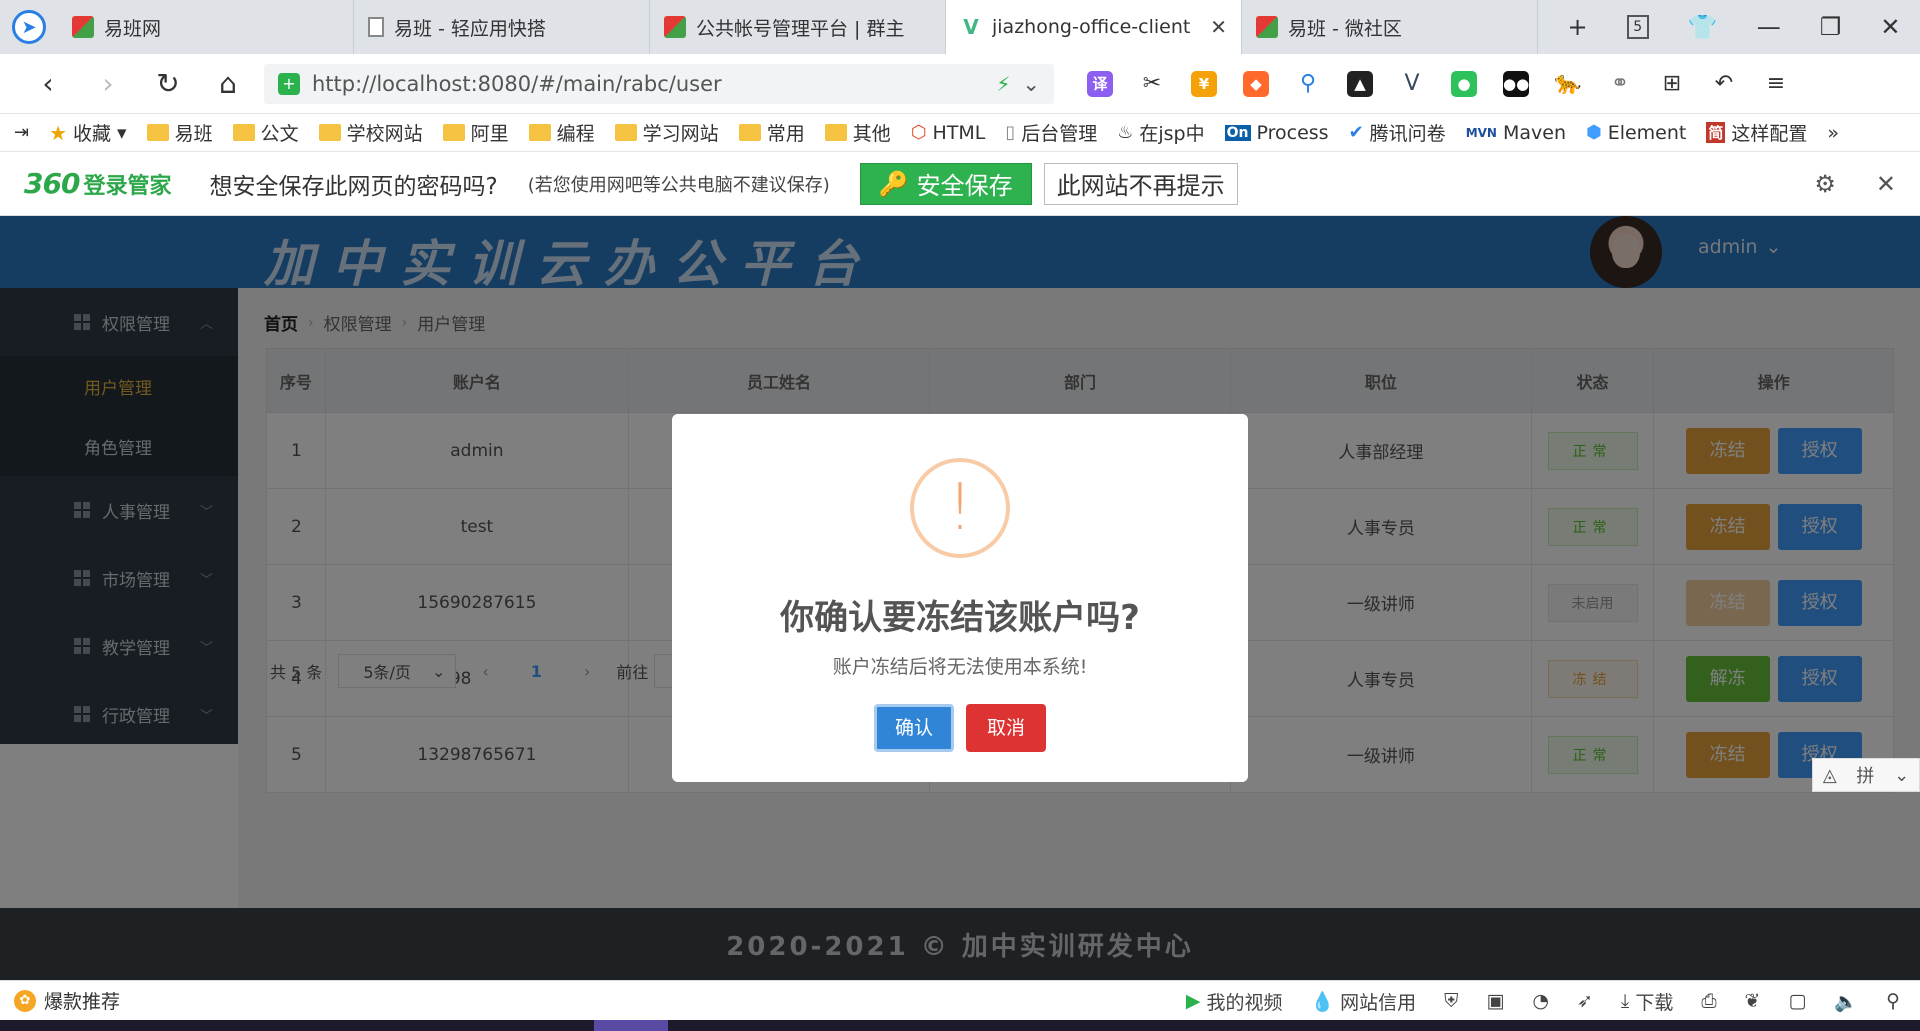 The height and width of the screenshot is (1031, 1920). I want to click on bookmark-folder: 易班, so click(179, 132).